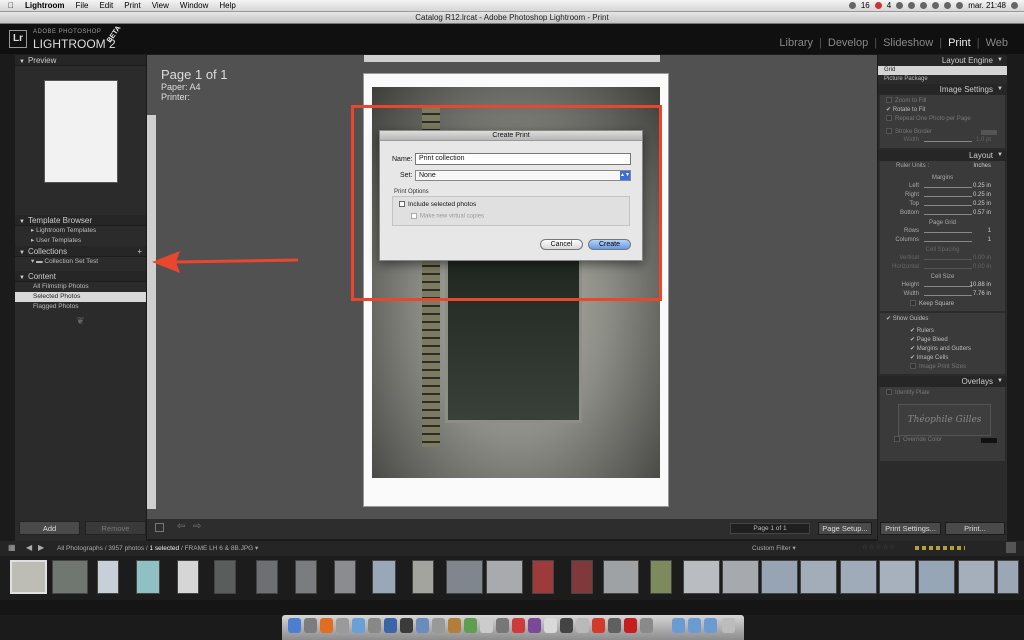 This screenshot has width=1024, height=640. What do you see at coordinates (942, 440) in the screenshot?
I see `override-color-option: Override Color` at bounding box center [942, 440].